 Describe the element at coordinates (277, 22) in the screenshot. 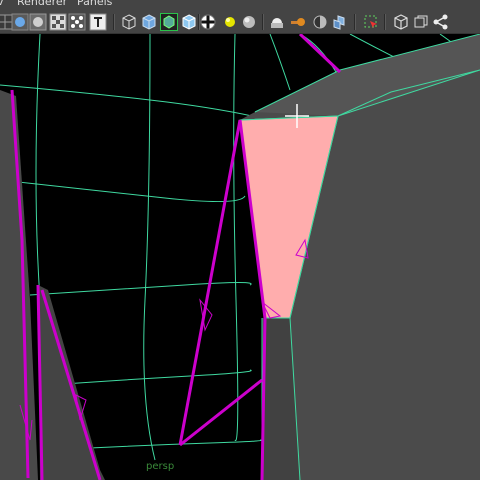

I see `camera-icon` at that location.